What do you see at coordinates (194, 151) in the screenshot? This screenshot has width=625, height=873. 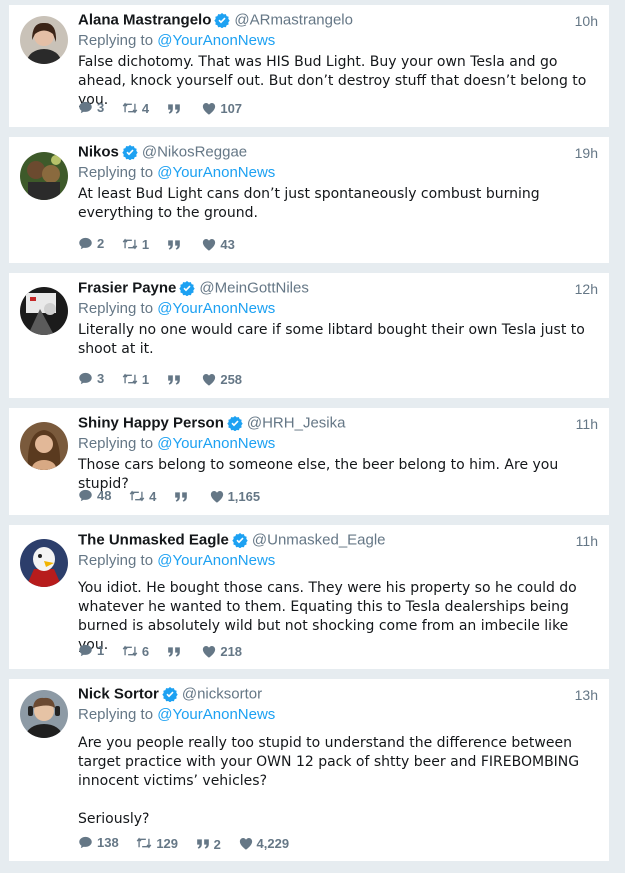 I see `author-handle: @NikosReggae` at bounding box center [194, 151].